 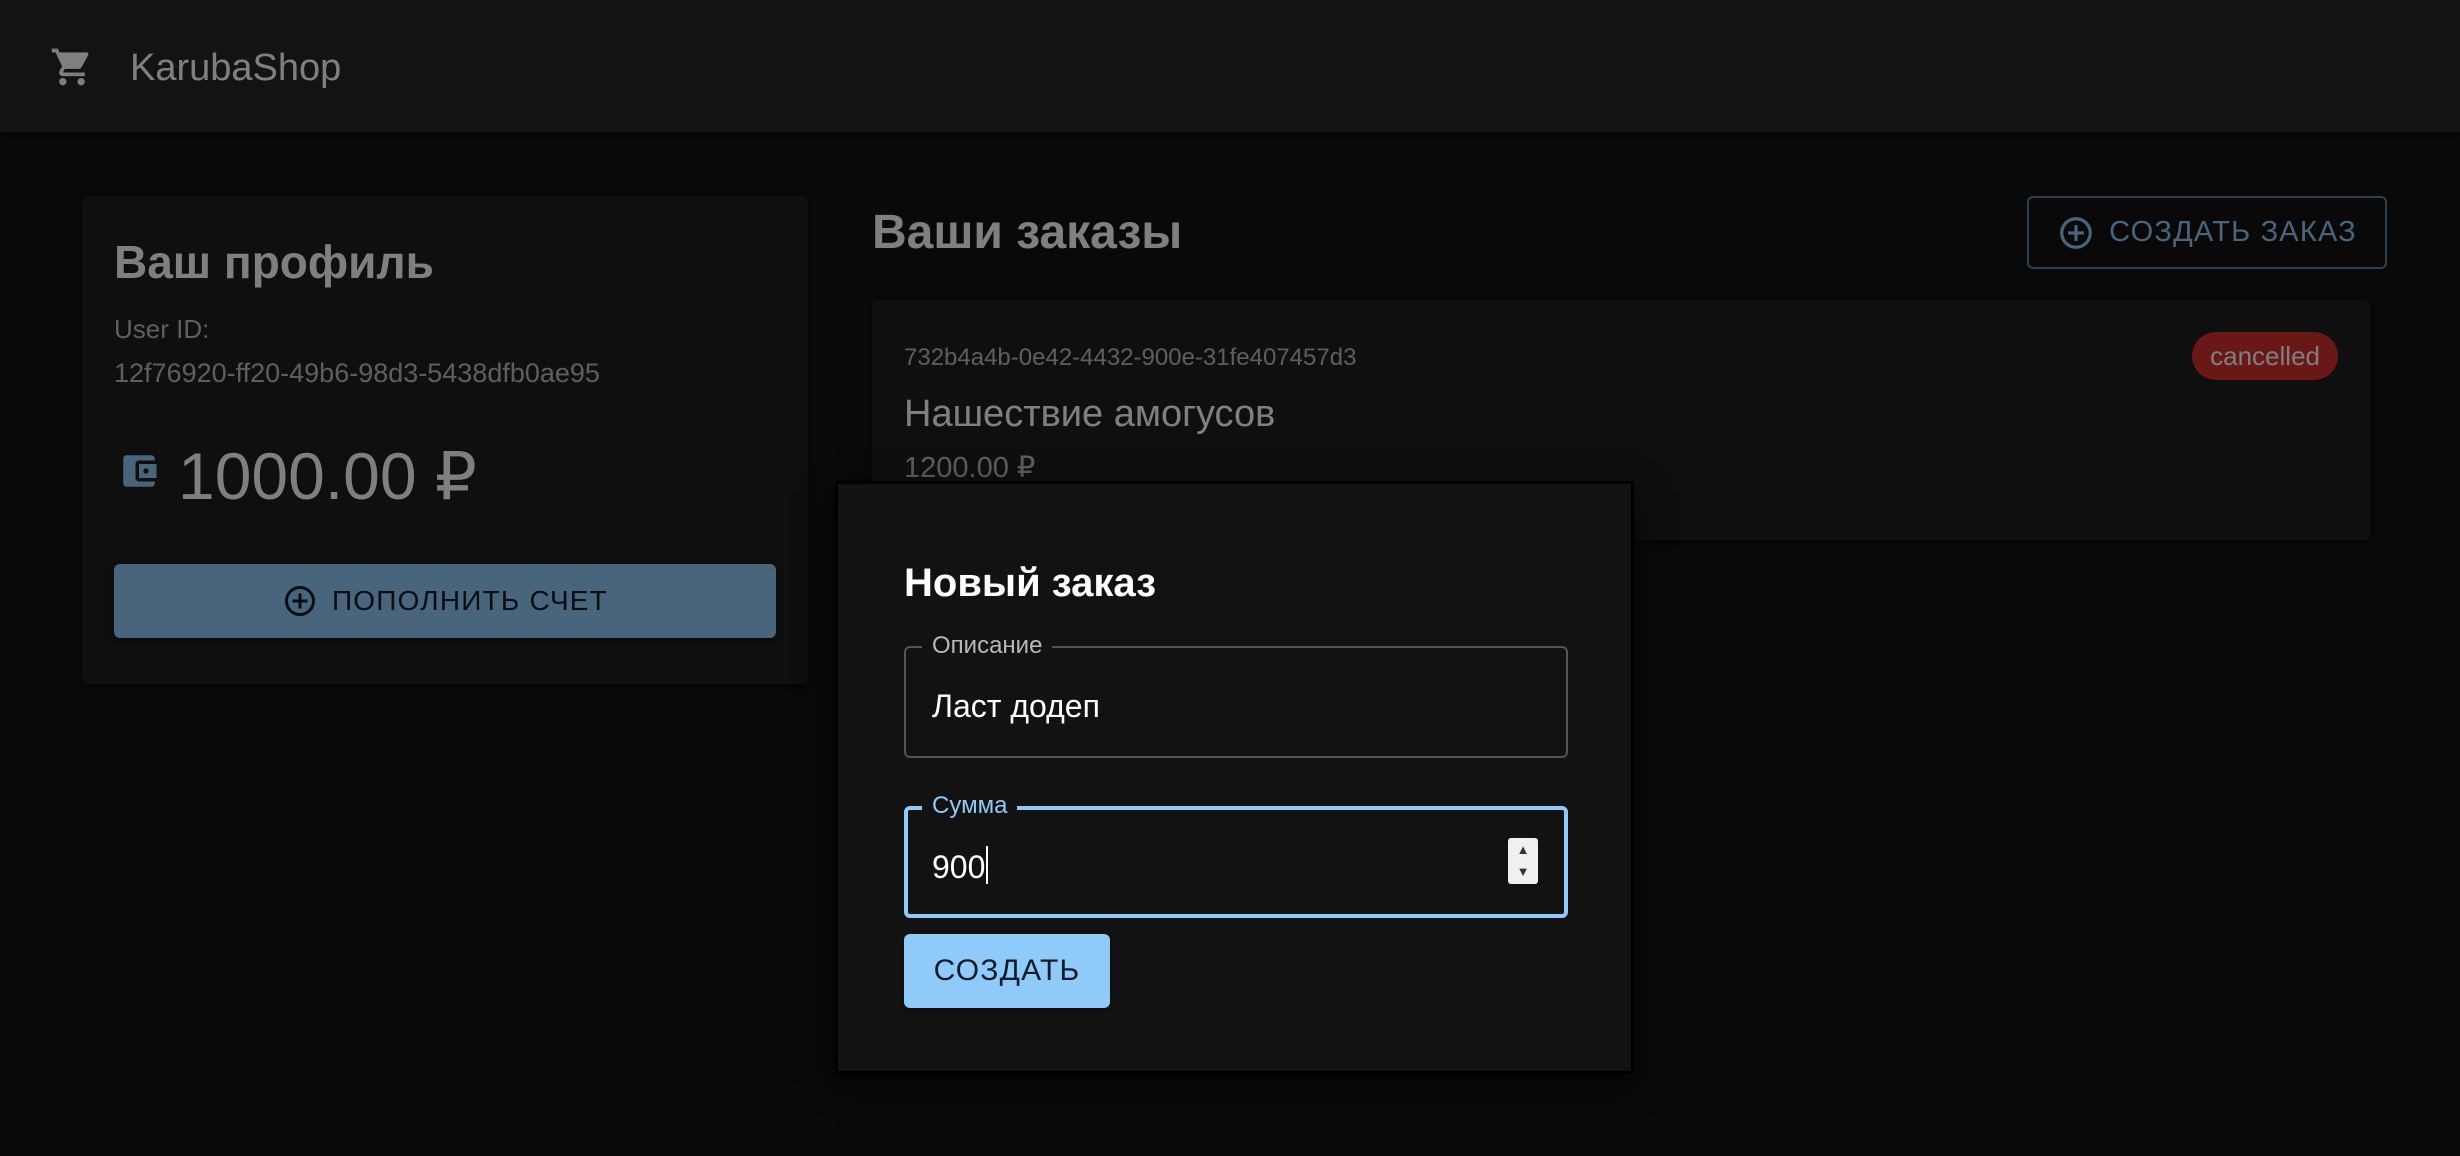 I want to click on submit-create-button: СОЗДАТЬ, so click(x=1007, y=971).